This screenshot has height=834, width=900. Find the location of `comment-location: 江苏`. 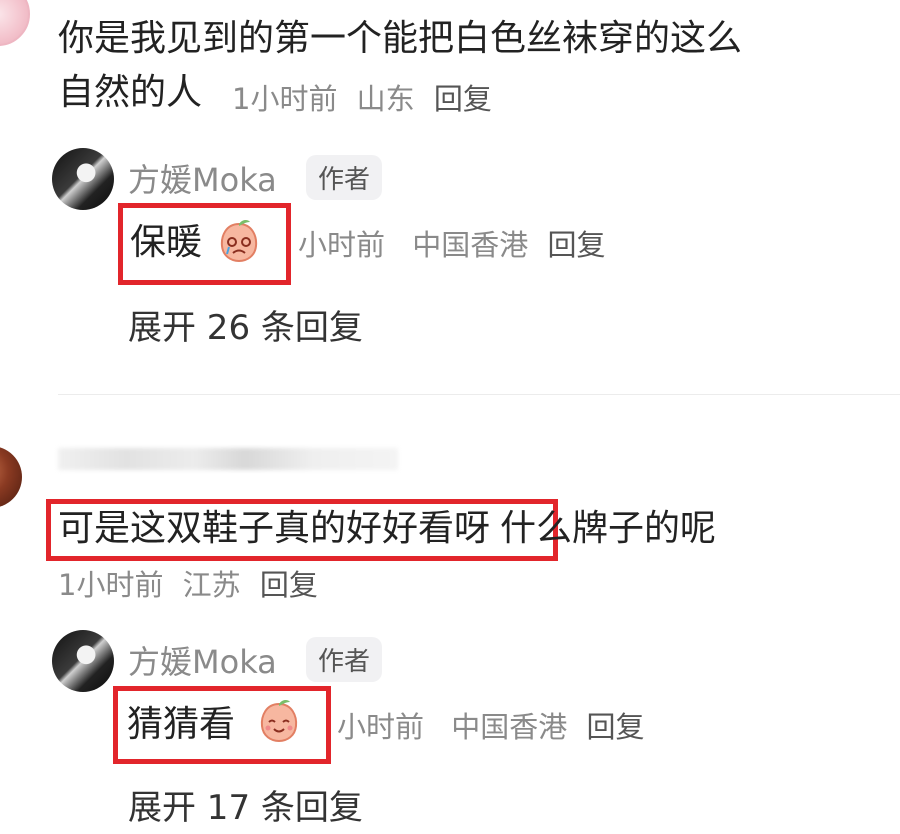

comment-location: 江苏 is located at coordinates (211, 585).